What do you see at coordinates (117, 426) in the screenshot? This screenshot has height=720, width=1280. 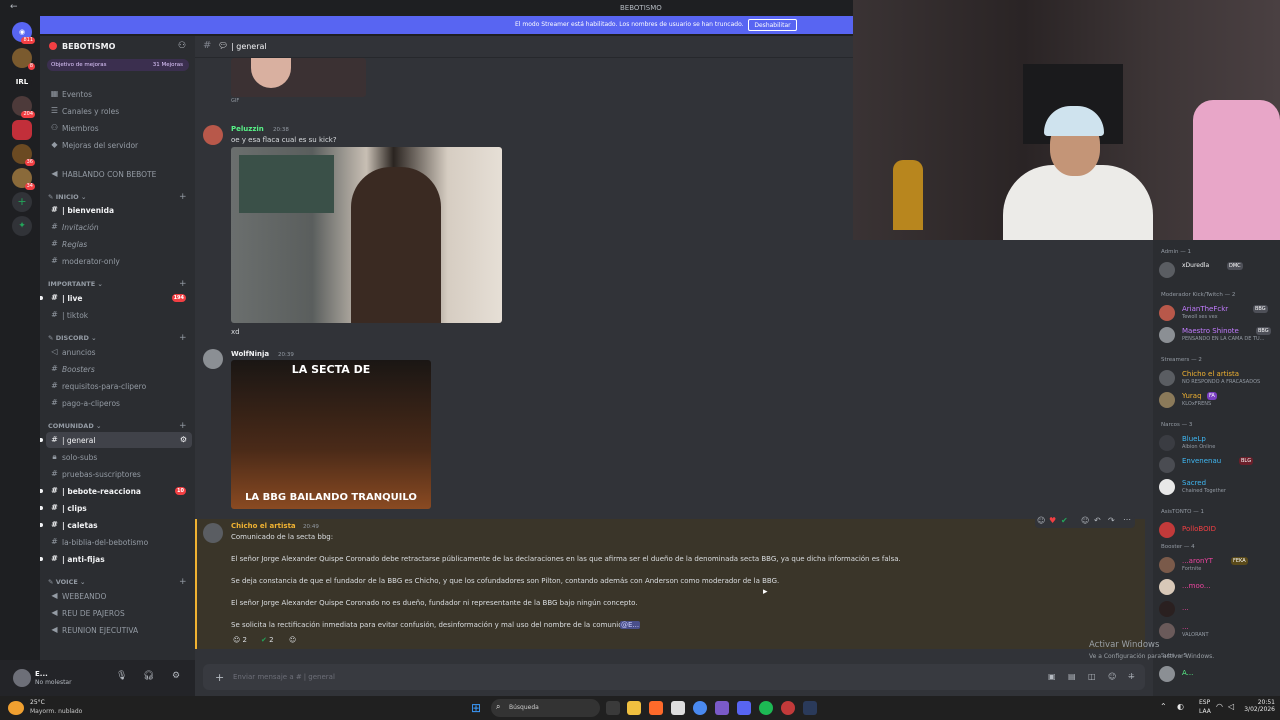 I see `category-comunidad: COMUNIDAD ⌄ +` at bounding box center [117, 426].